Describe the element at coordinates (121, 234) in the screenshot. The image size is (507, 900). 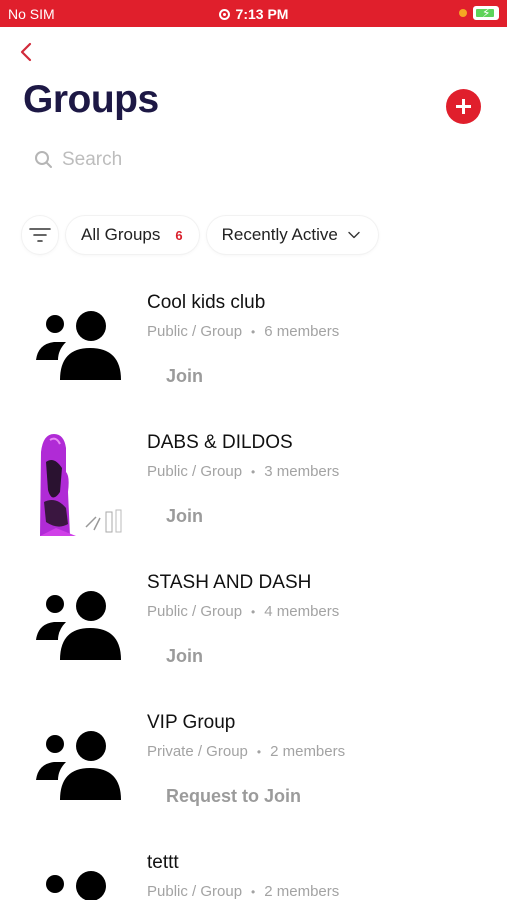
I see `all-groups-label: All Groups` at that location.